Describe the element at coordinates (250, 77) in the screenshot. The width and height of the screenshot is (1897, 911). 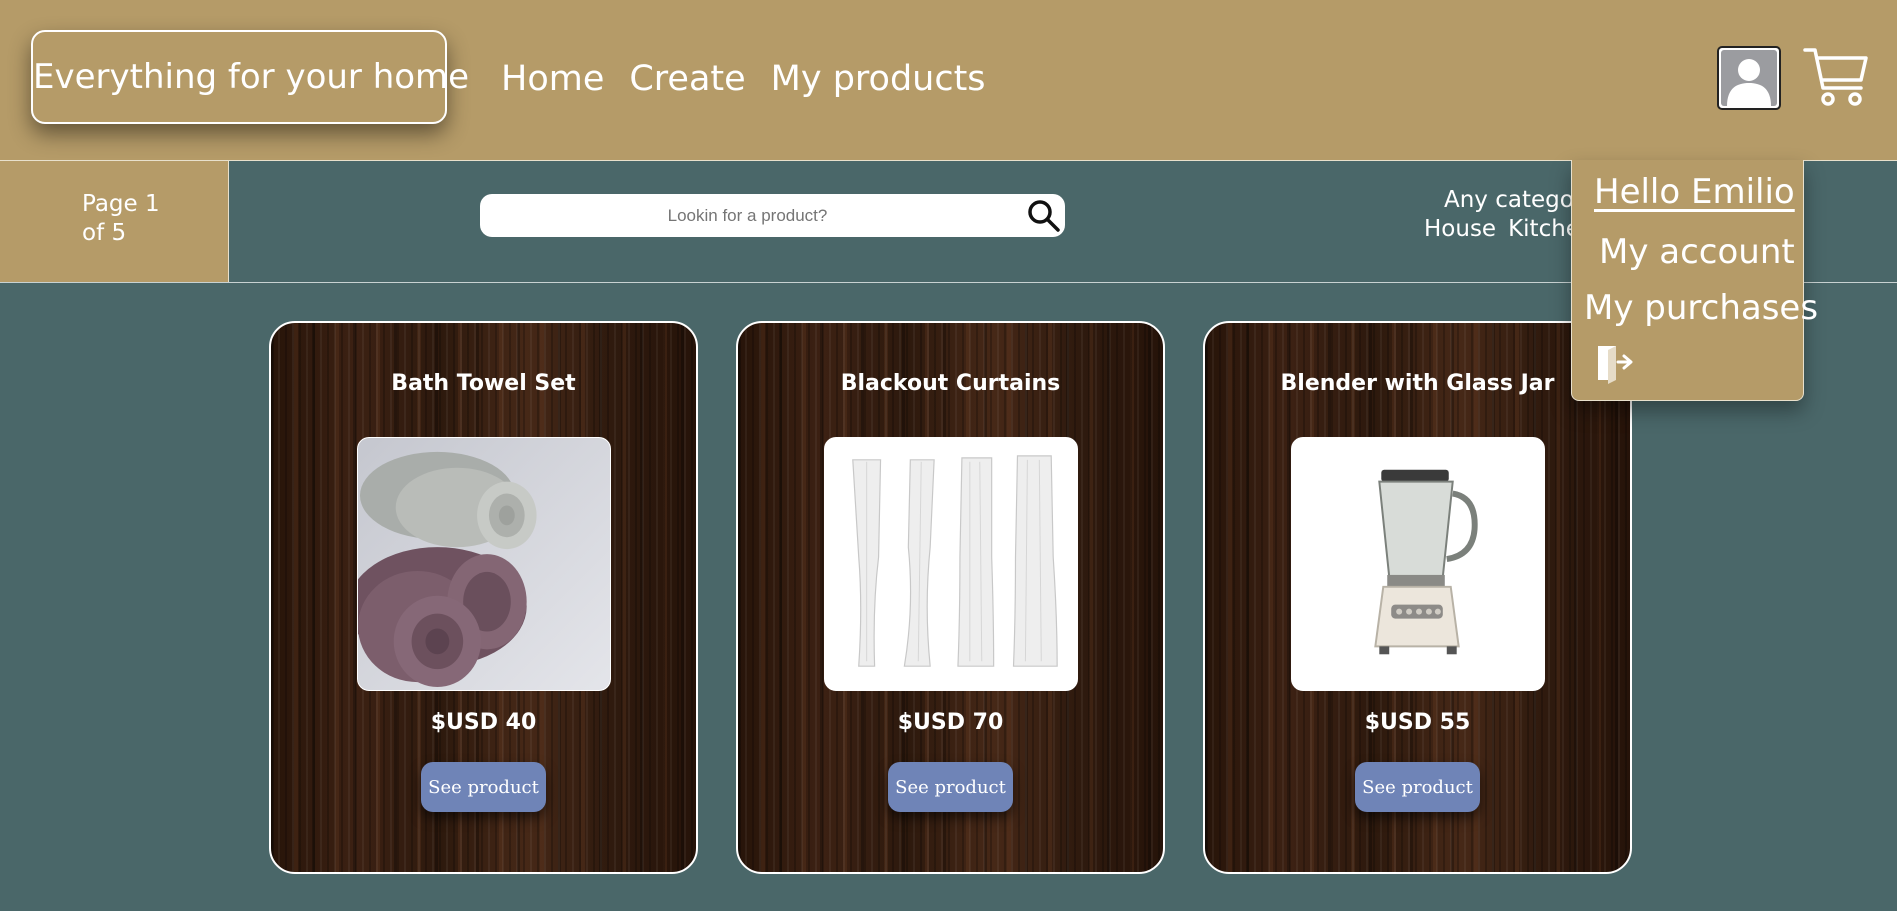
I see `brand-title: Everything for your home` at that location.